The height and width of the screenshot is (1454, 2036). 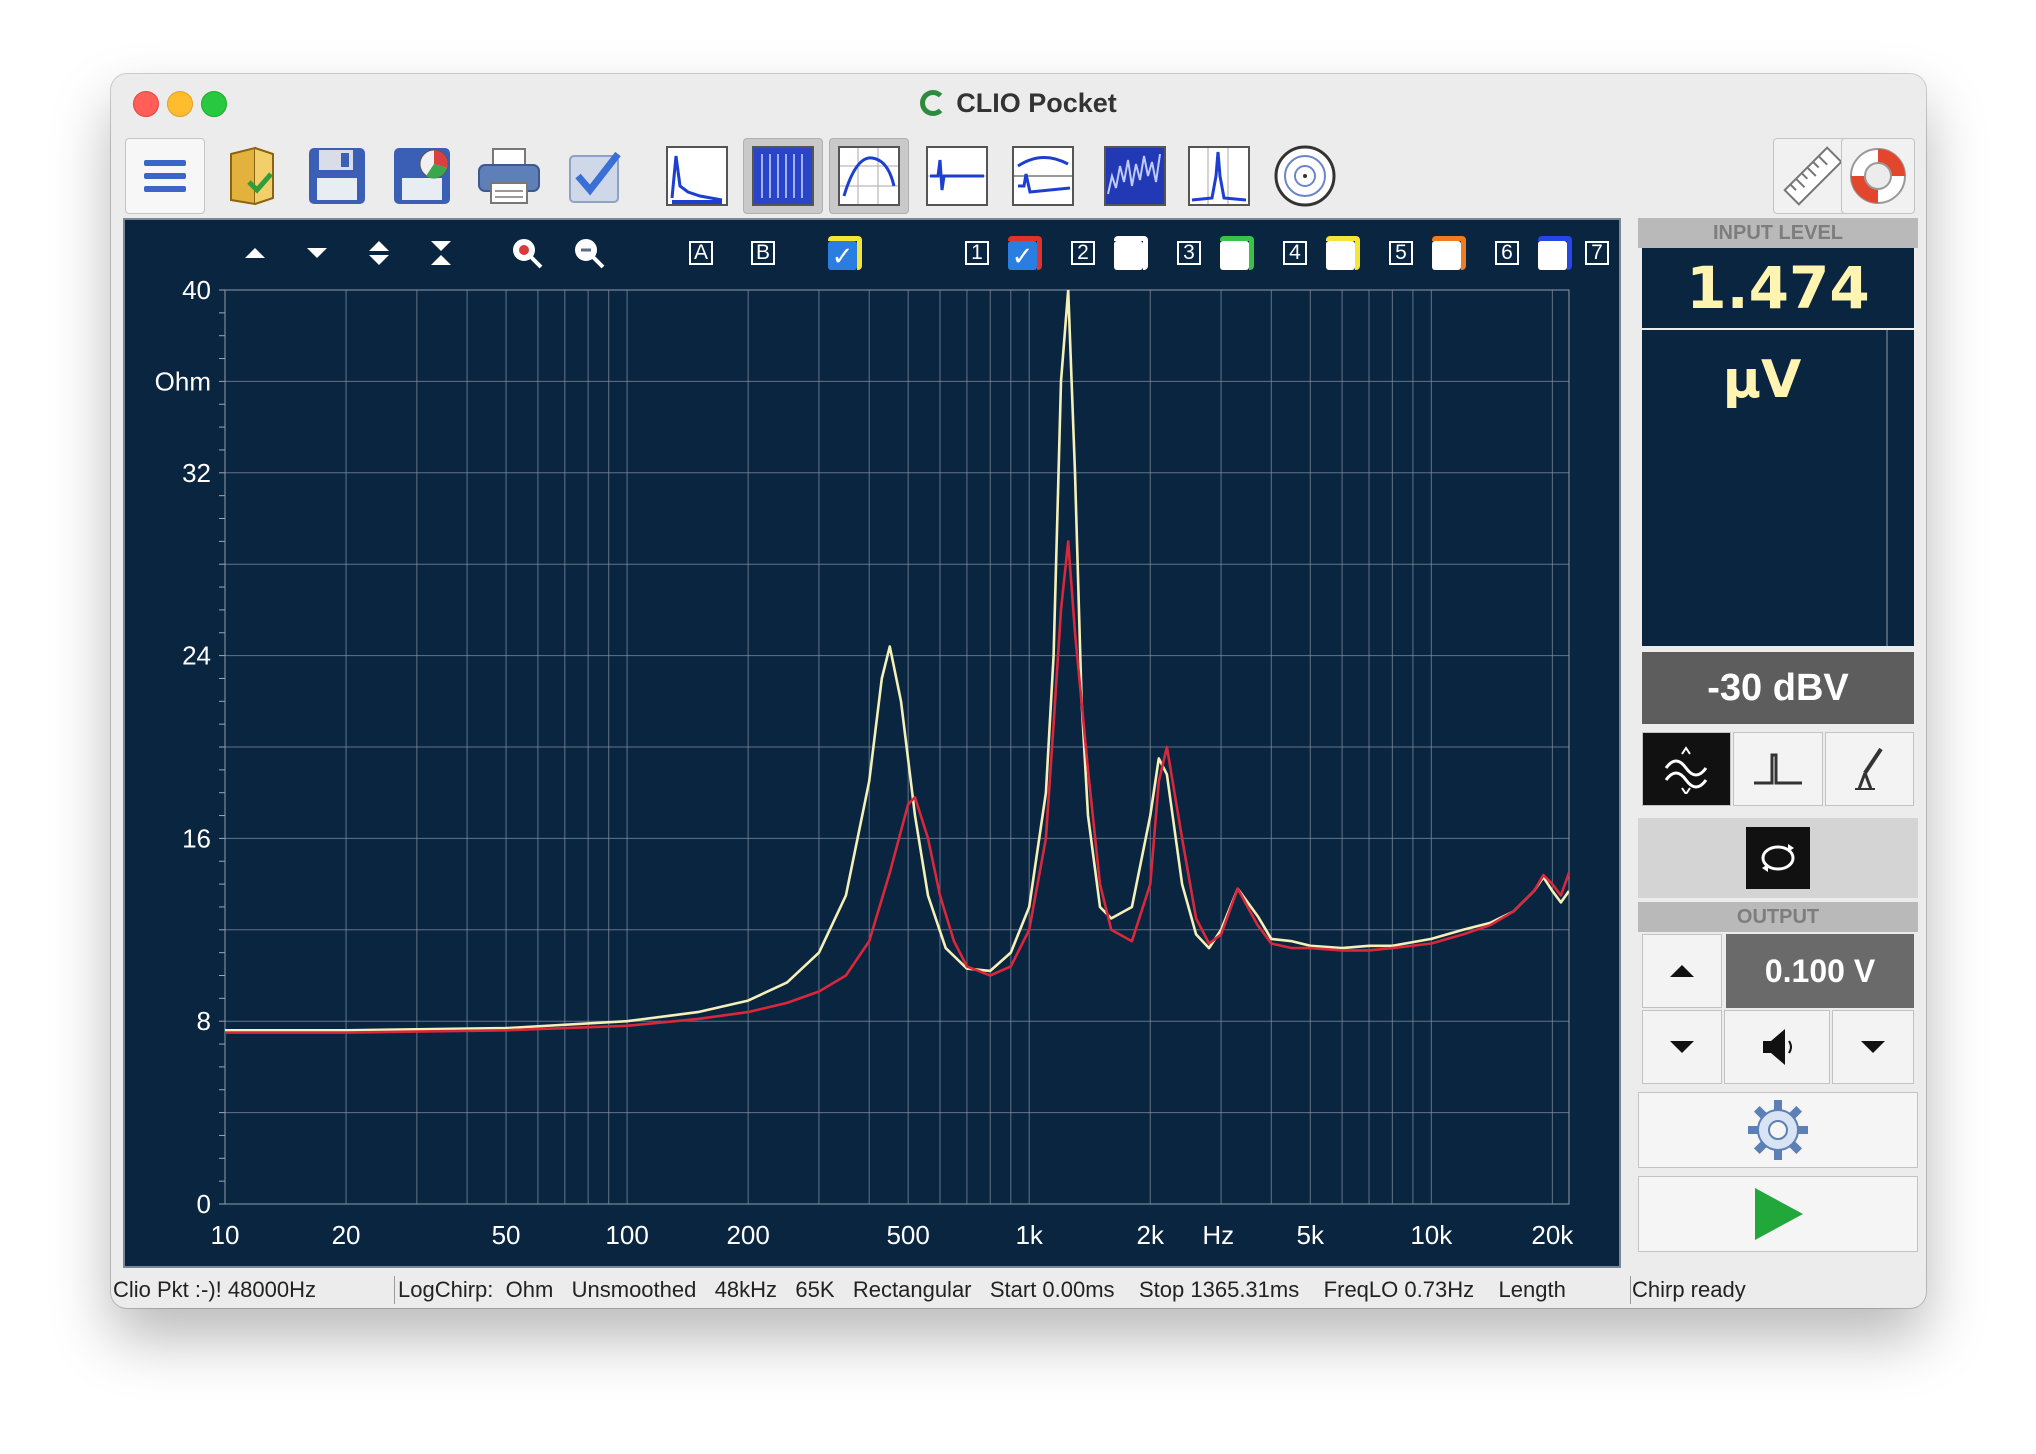 I want to click on title-bar: CLIO Pocket, so click(x=1018, y=103).